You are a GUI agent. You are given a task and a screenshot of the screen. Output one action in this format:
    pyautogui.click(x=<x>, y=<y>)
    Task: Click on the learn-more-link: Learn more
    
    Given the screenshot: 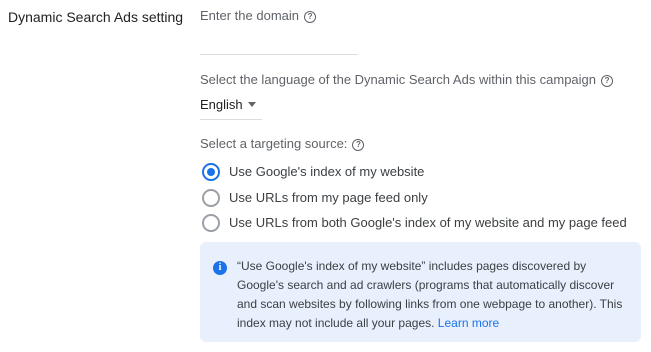 What is the action you would take?
    pyautogui.click(x=468, y=323)
    